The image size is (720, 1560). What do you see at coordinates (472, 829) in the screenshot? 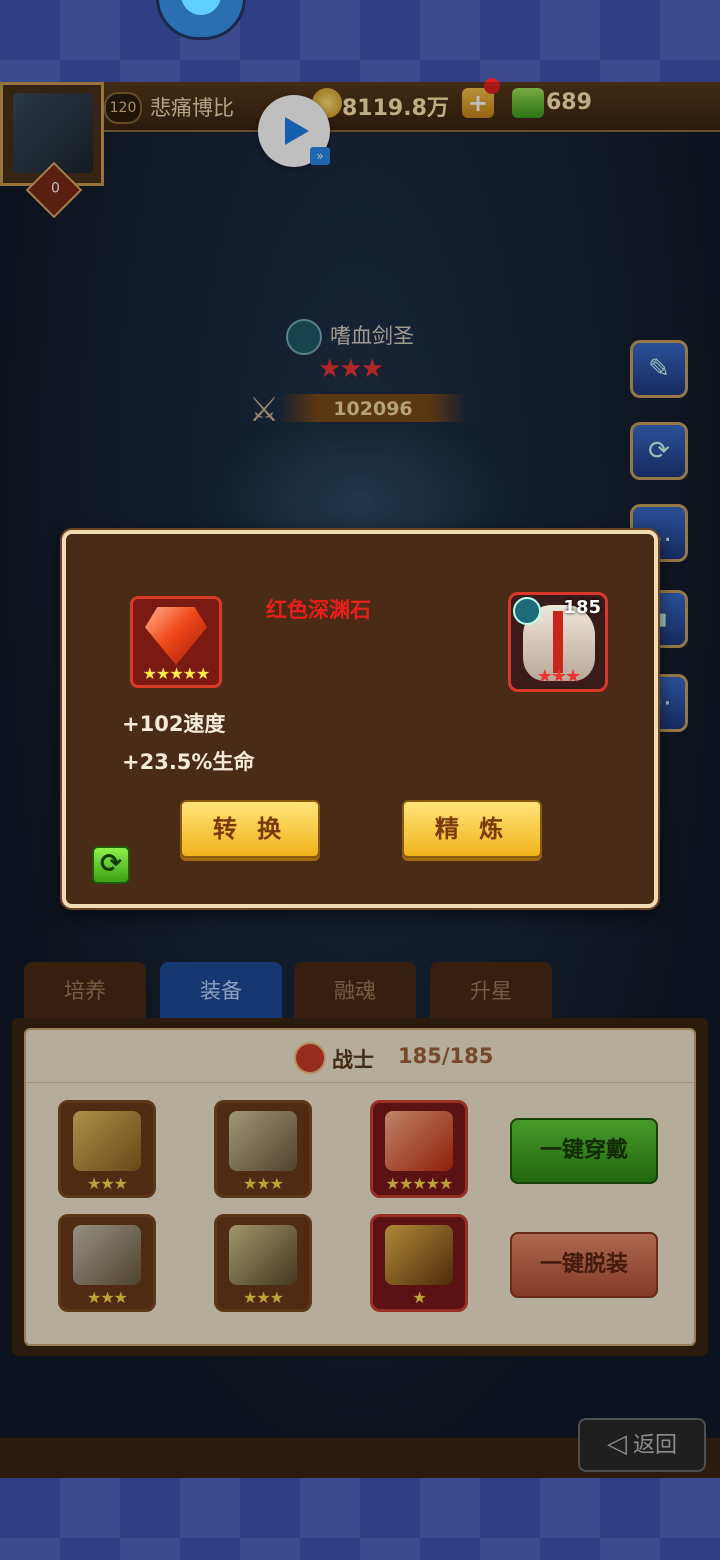
I see `refine-button: 精 炼` at bounding box center [472, 829].